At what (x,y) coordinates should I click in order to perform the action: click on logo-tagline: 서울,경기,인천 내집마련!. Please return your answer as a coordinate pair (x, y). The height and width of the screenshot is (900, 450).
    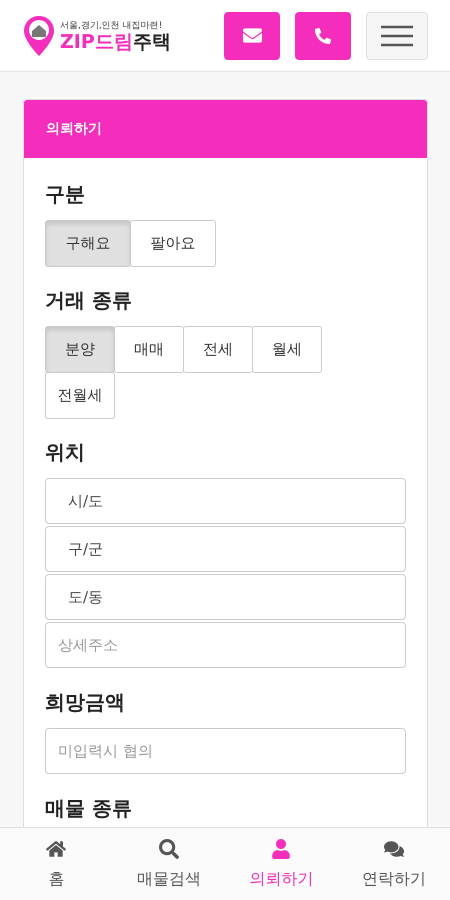
    Looking at the image, I should click on (112, 26).